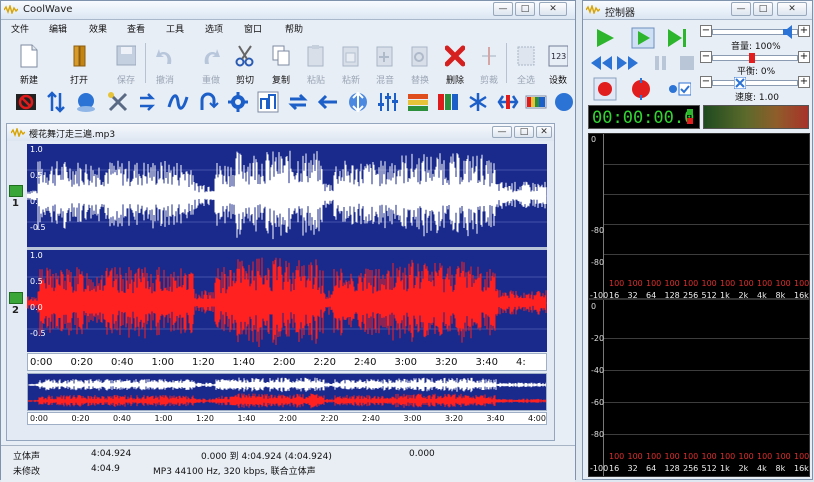 Image resolution: width=814 pixels, height=482 pixels. What do you see at coordinates (706, 31) in the screenshot?
I see `volume-minus-button: −` at bounding box center [706, 31].